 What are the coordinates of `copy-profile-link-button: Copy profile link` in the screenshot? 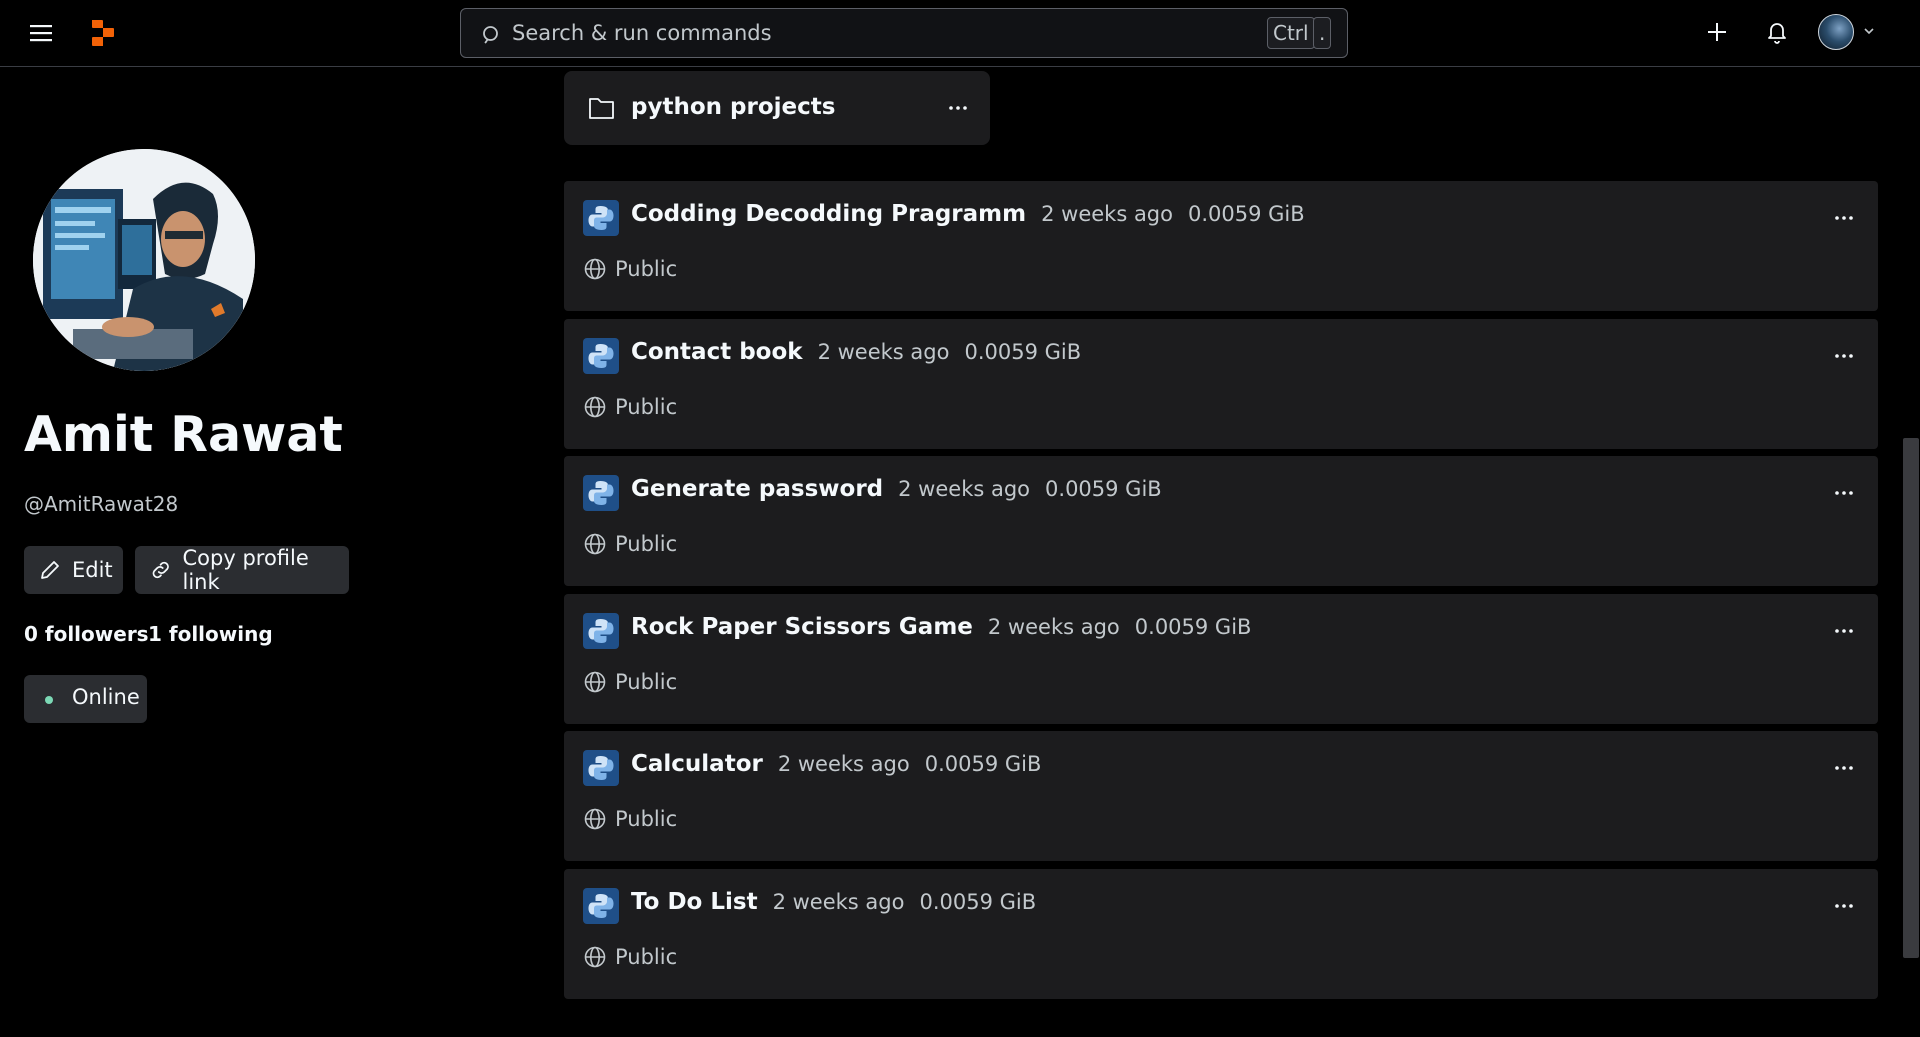 It's located at (242, 570).